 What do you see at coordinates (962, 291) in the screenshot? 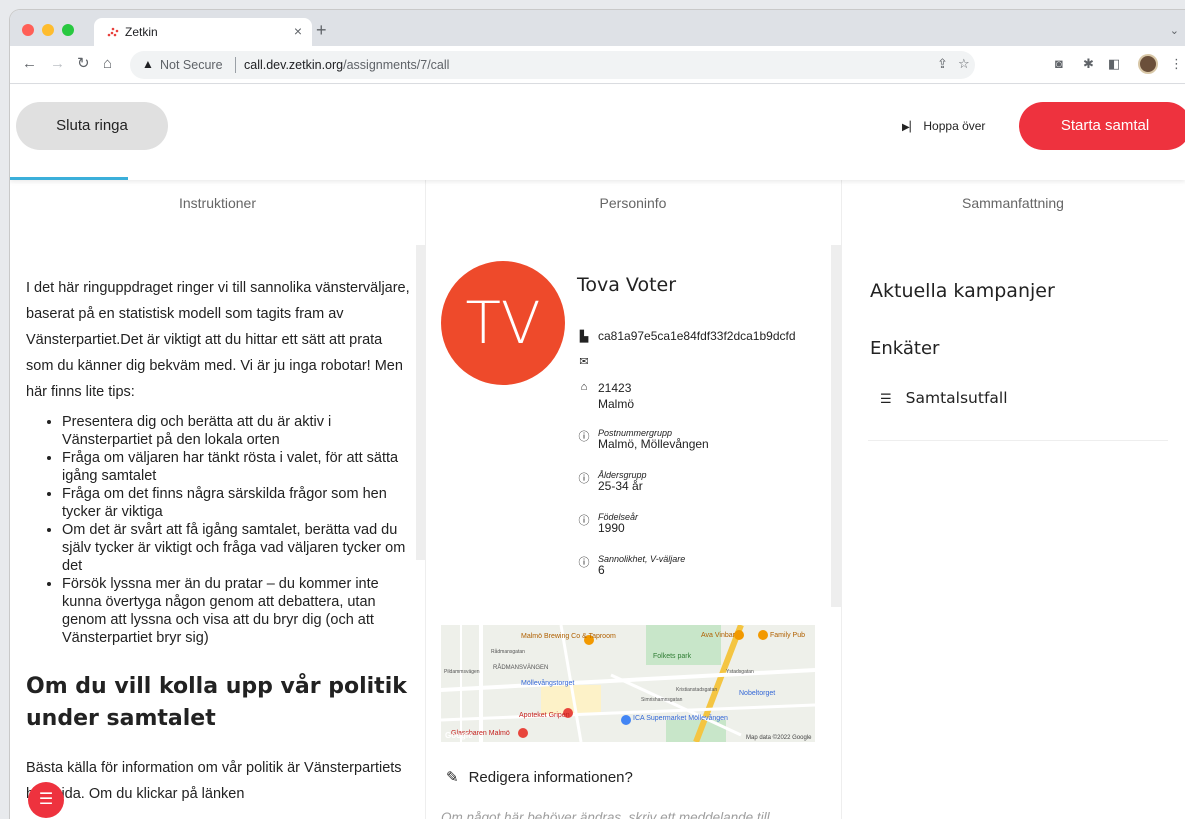
I see `campaigns-heading: Aktuella kampanjer` at bounding box center [962, 291].